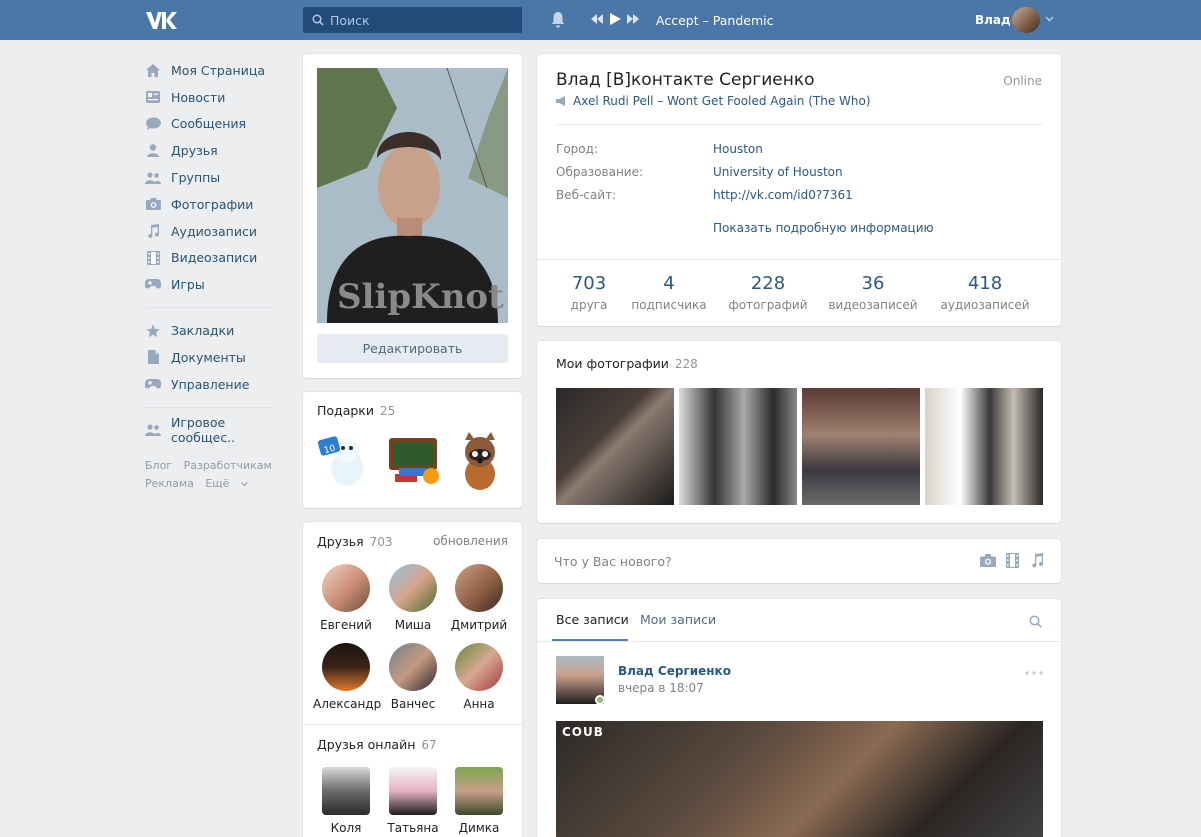  Describe the element at coordinates (600, 700) in the screenshot. I see `online-indicator` at that location.